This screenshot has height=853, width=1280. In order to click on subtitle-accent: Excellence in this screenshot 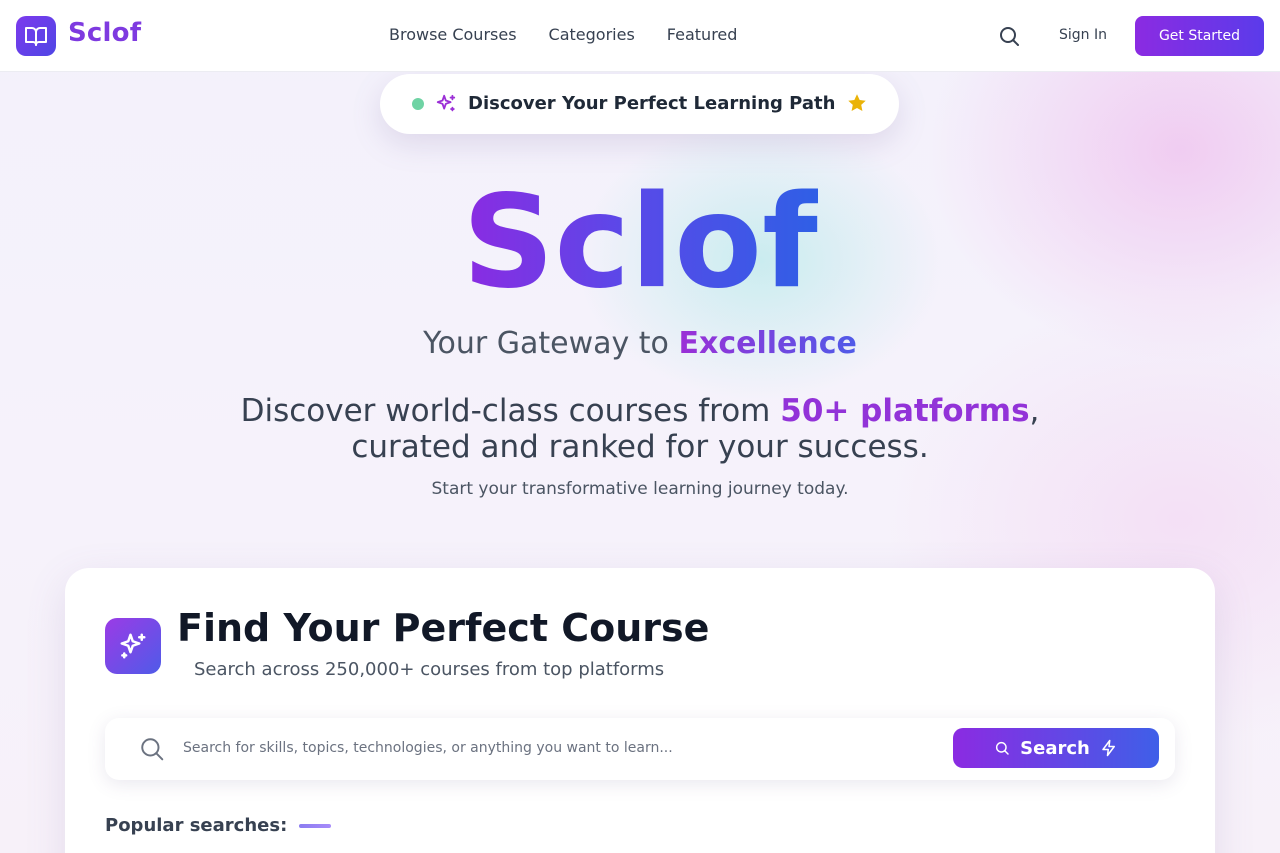, I will do `click(767, 343)`.